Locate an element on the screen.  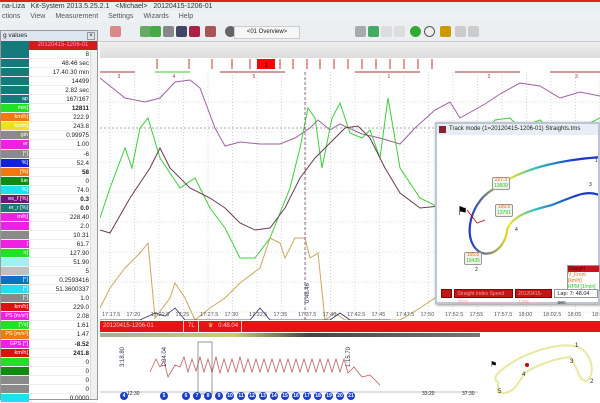
value-row: [%] 58 is located at coordinates (49, 172).